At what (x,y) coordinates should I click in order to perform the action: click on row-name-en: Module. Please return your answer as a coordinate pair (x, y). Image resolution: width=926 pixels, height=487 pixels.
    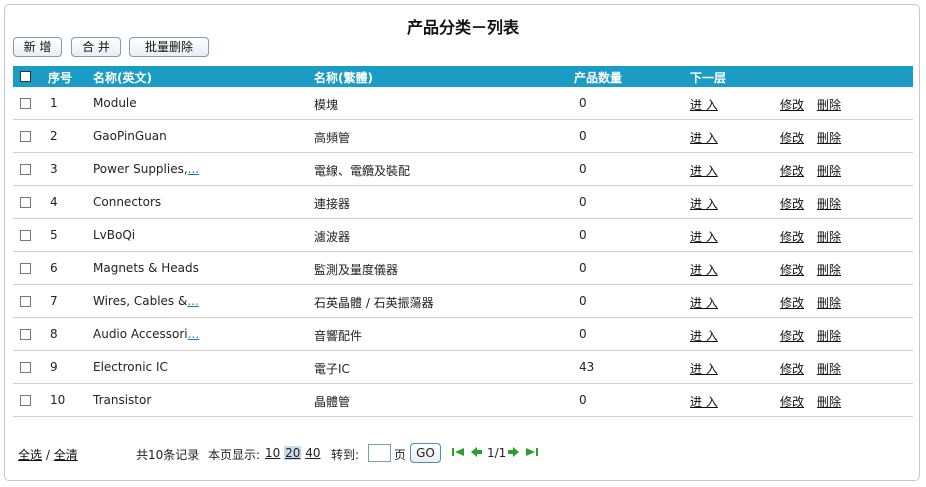
    Looking at the image, I should click on (115, 103).